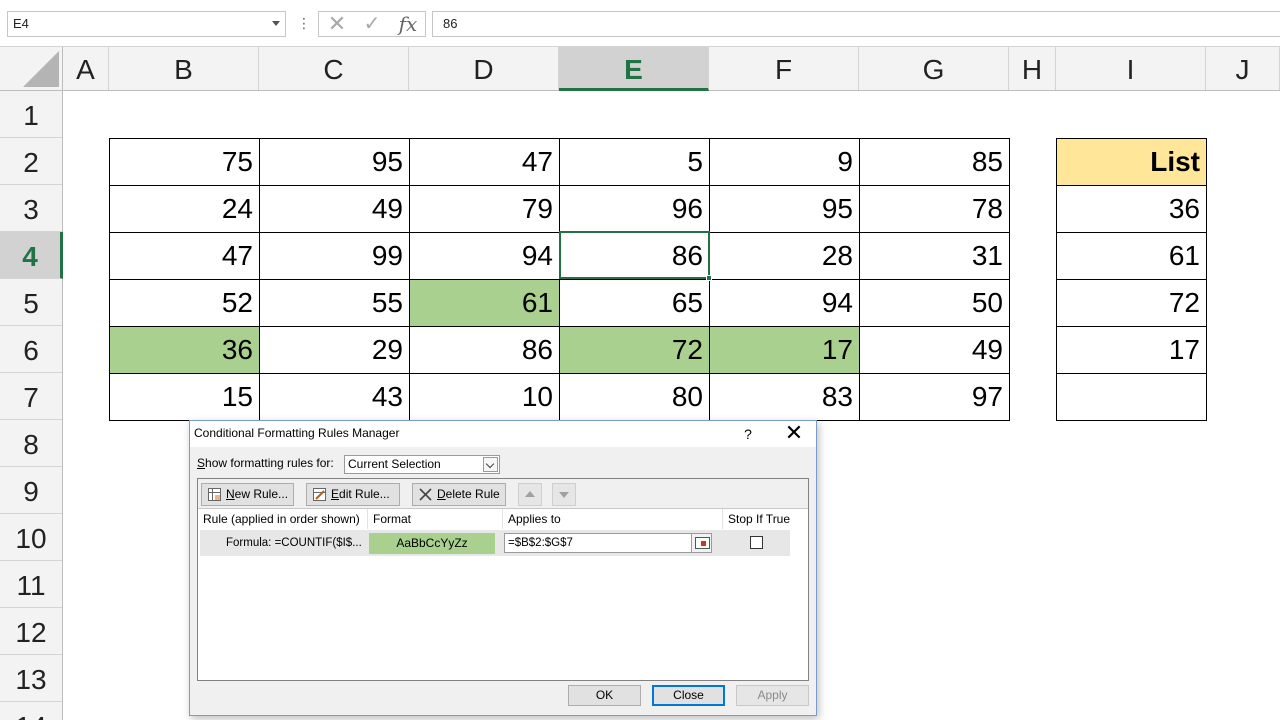  I want to click on accelerator-key: N, so click(230, 494).